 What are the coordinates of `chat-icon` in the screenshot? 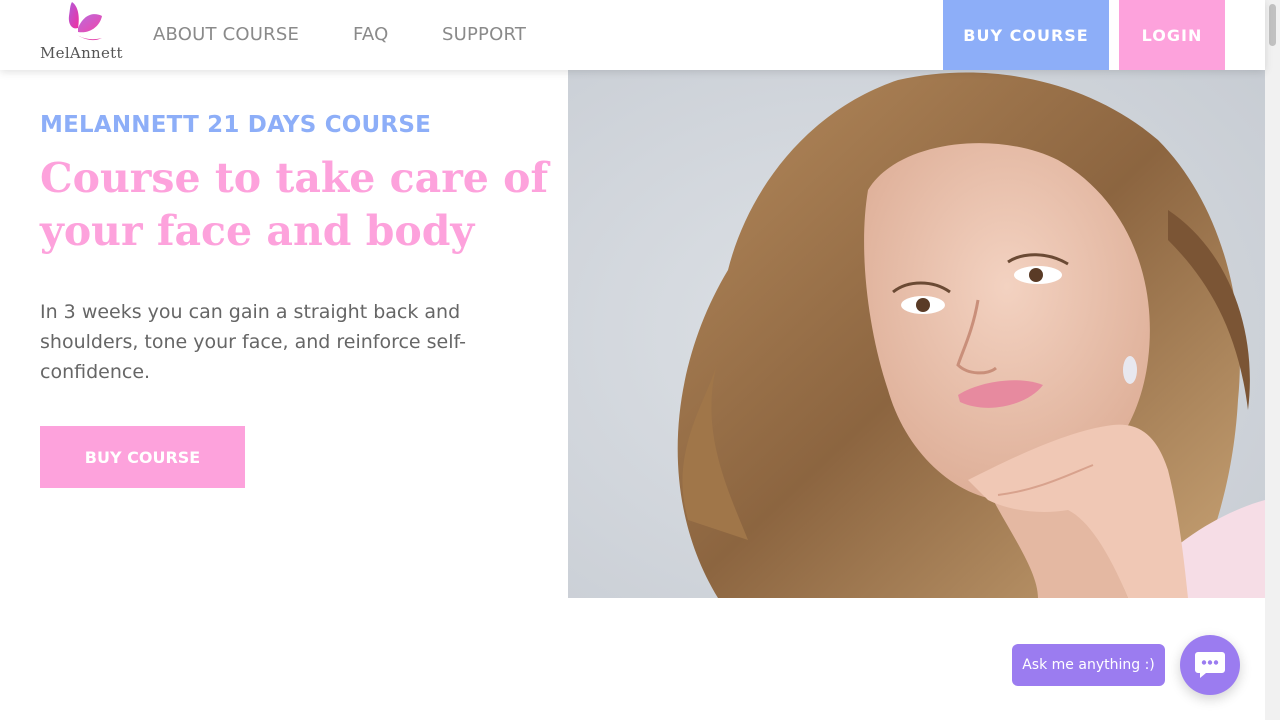 It's located at (1210, 665).